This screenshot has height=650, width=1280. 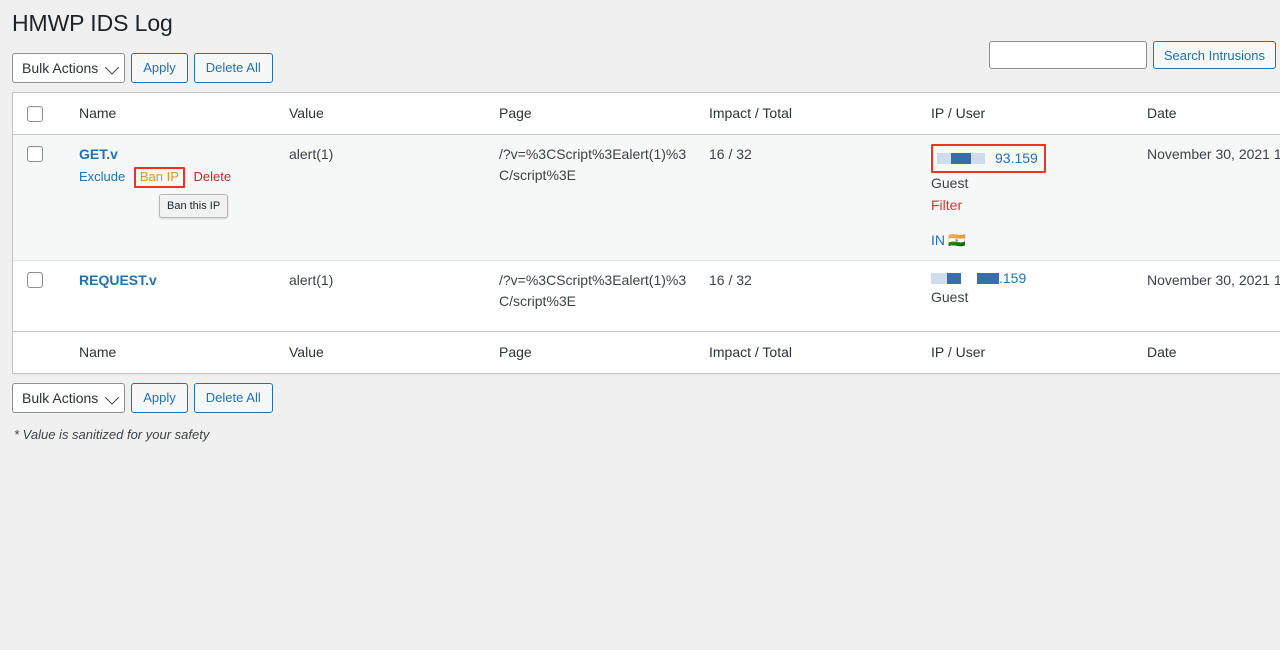 What do you see at coordinates (233, 67) in the screenshot?
I see `delete-all-button-top: Delete All` at bounding box center [233, 67].